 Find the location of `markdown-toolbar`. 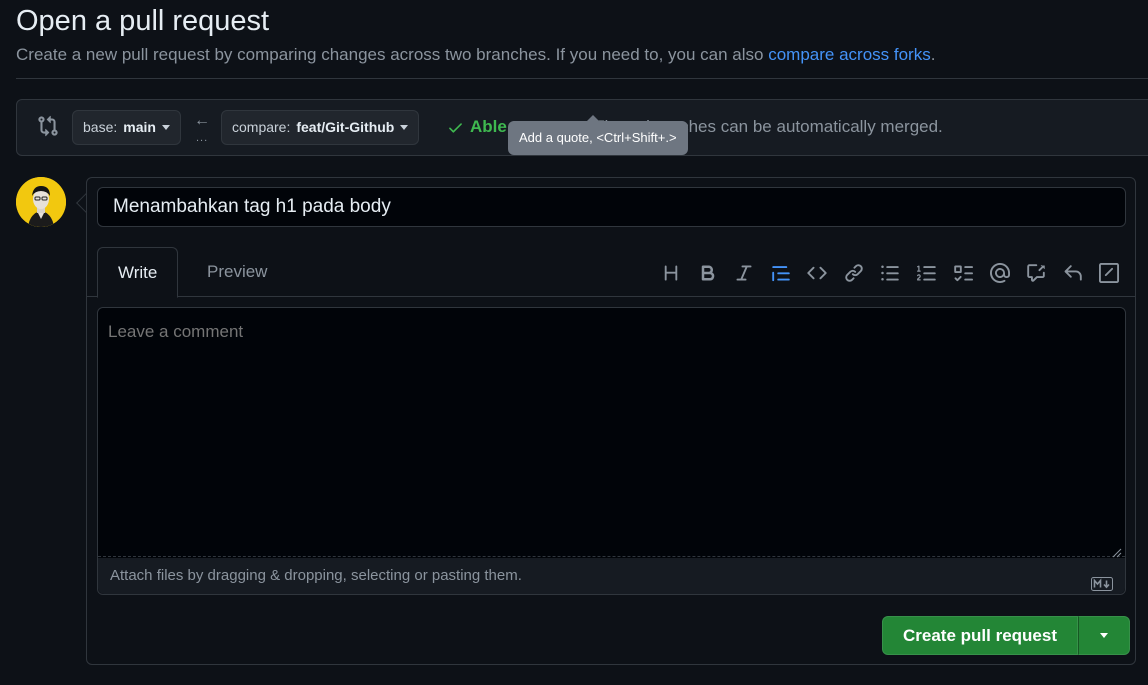

markdown-toolbar is located at coordinates (890, 273).